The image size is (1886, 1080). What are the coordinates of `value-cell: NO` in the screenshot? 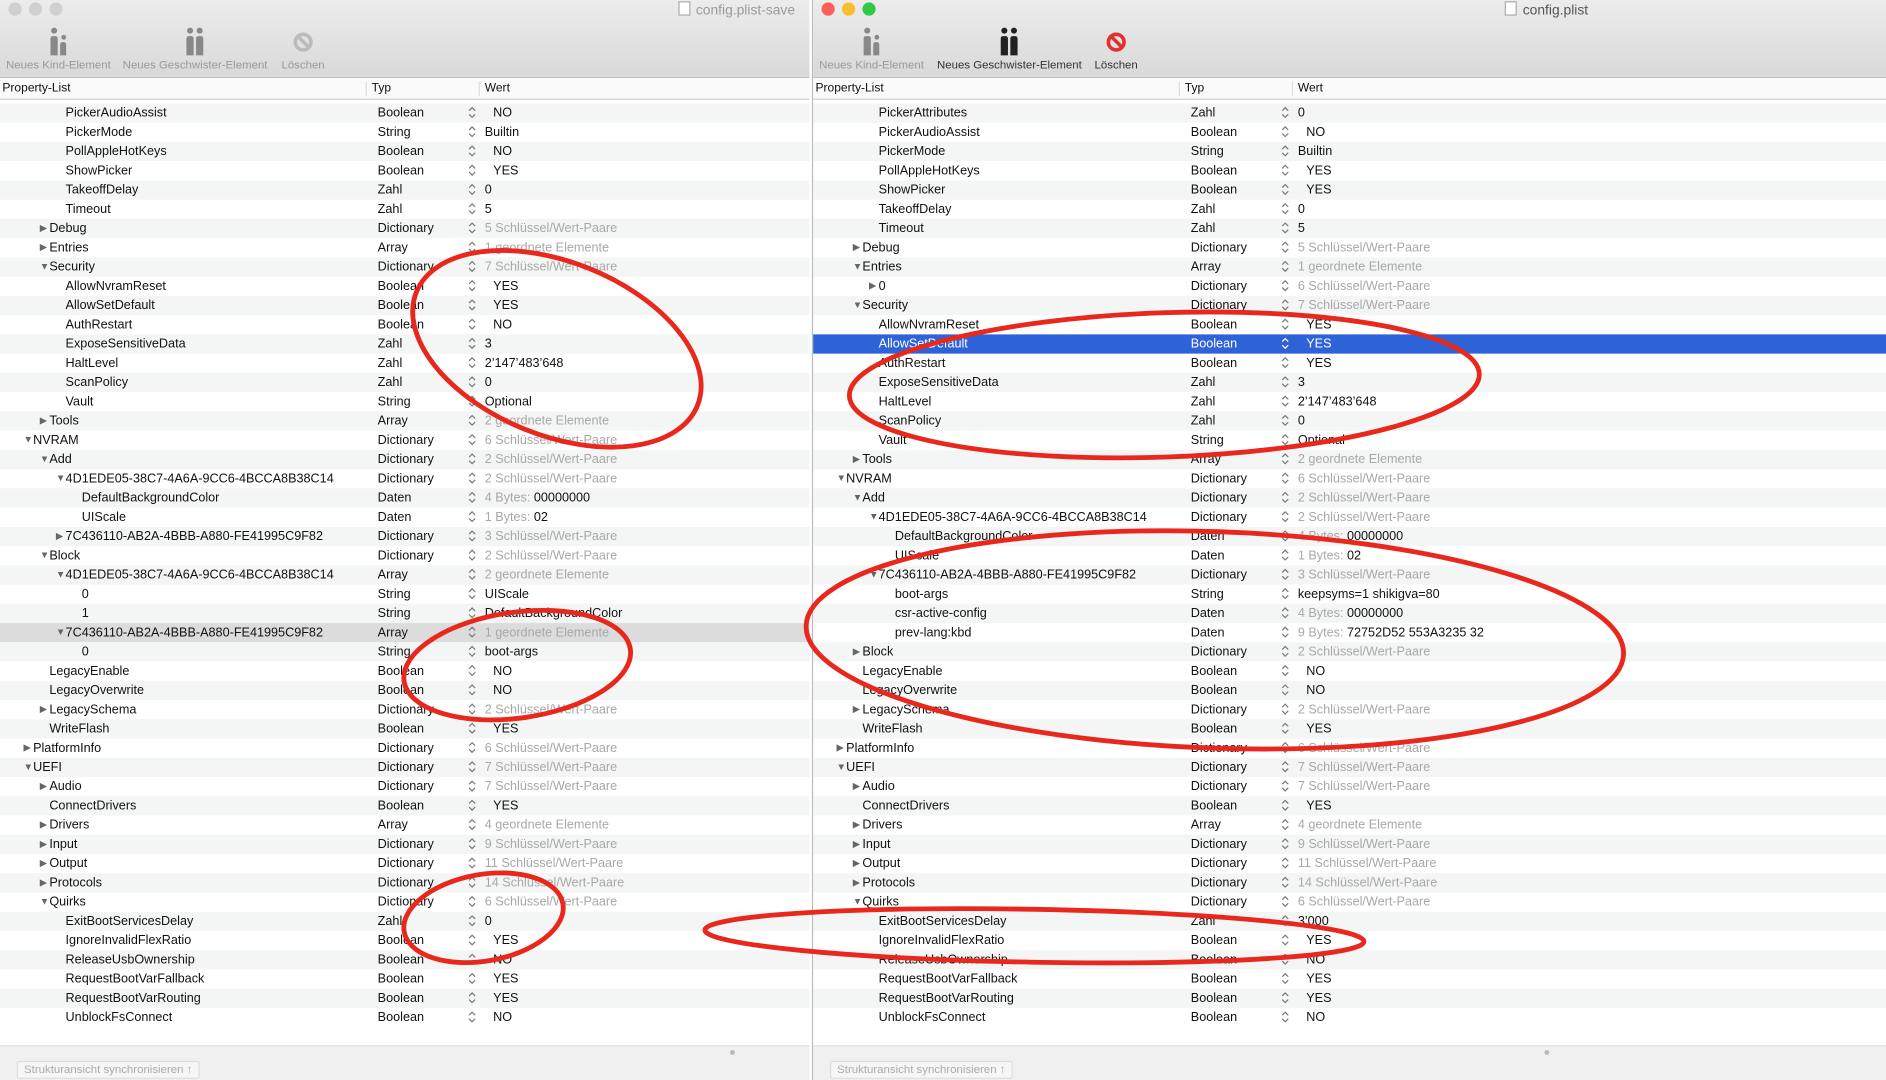 It's located at (1311, 671).